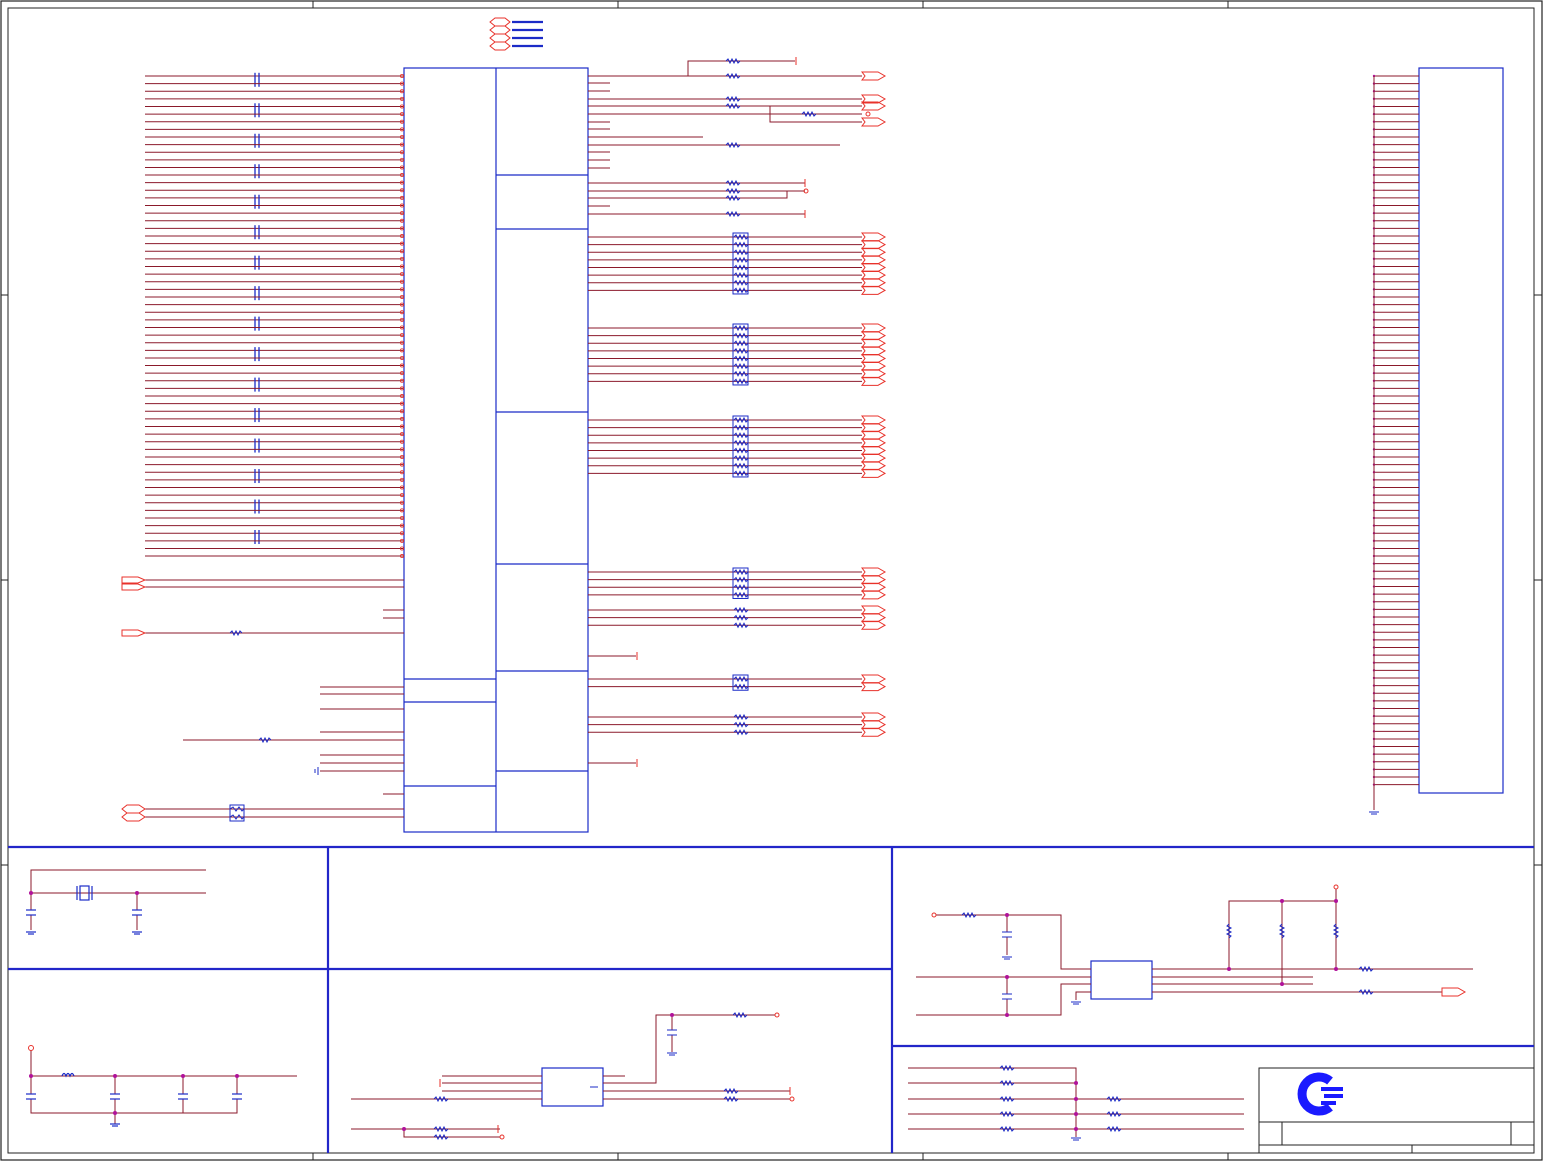 The height and width of the screenshot is (1165, 1543). What do you see at coordinates (516, 34) in the screenshot?
I see `legend-symbols` at bounding box center [516, 34].